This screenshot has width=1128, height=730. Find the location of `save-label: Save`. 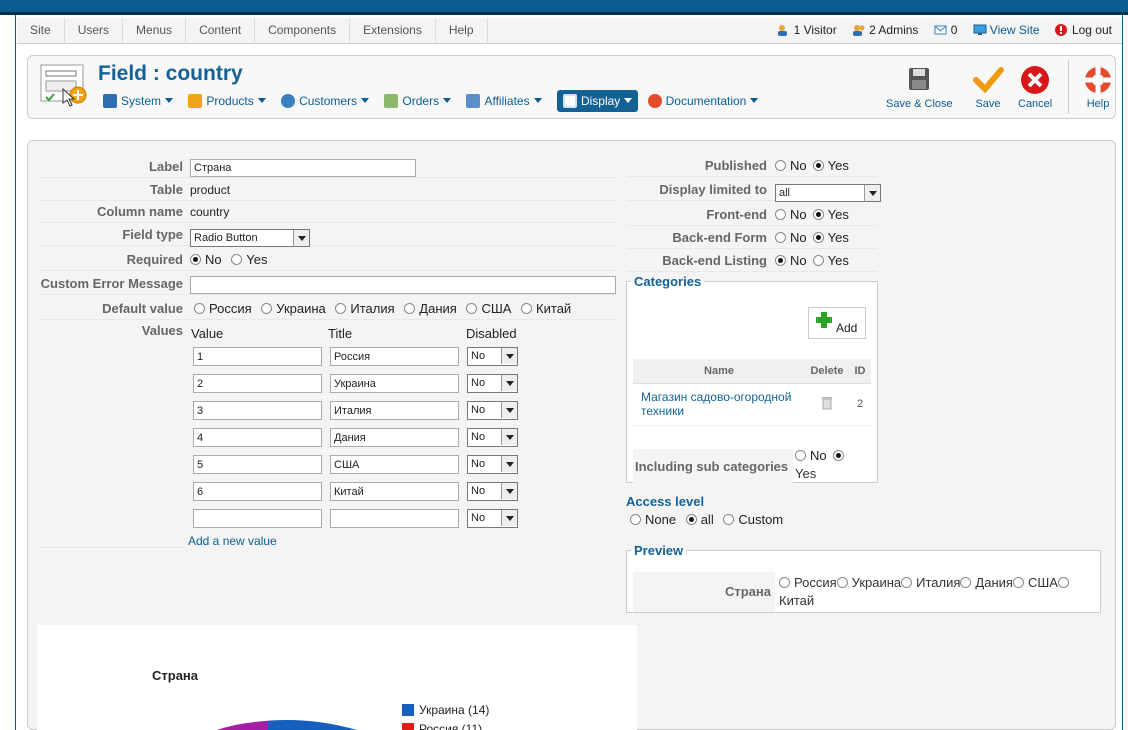

save-label: Save is located at coordinates (988, 104).